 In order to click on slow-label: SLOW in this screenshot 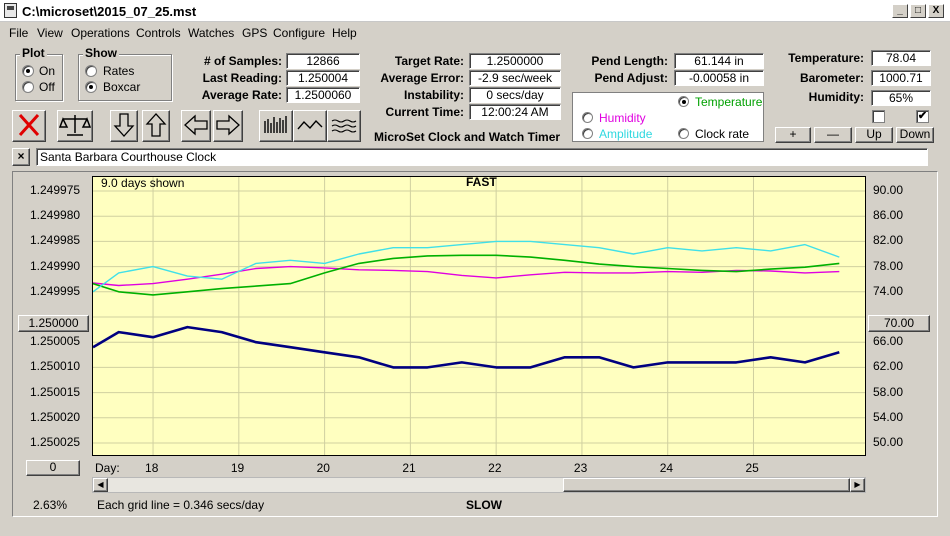, I will do `click(484, 505)`.